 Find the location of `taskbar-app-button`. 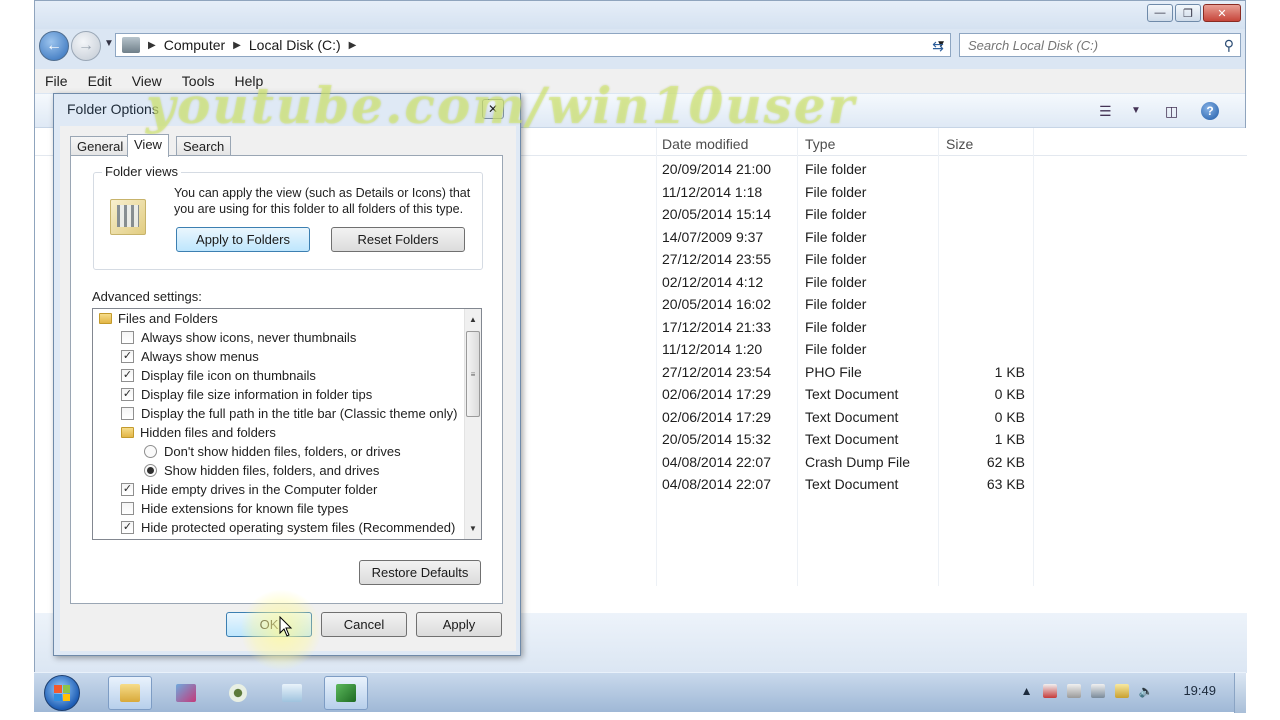

taskbar-app-button is located at coordinates (238, 693).